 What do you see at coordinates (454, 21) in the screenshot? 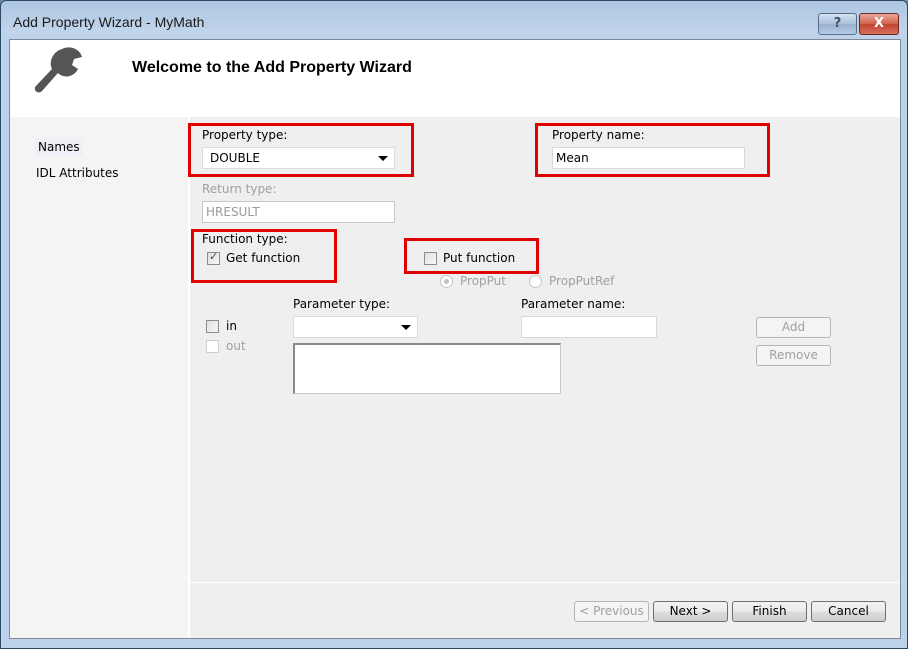
I see `title-bar: Add Property Wizard - MyMath ? X` at bounding box center [454, 21].